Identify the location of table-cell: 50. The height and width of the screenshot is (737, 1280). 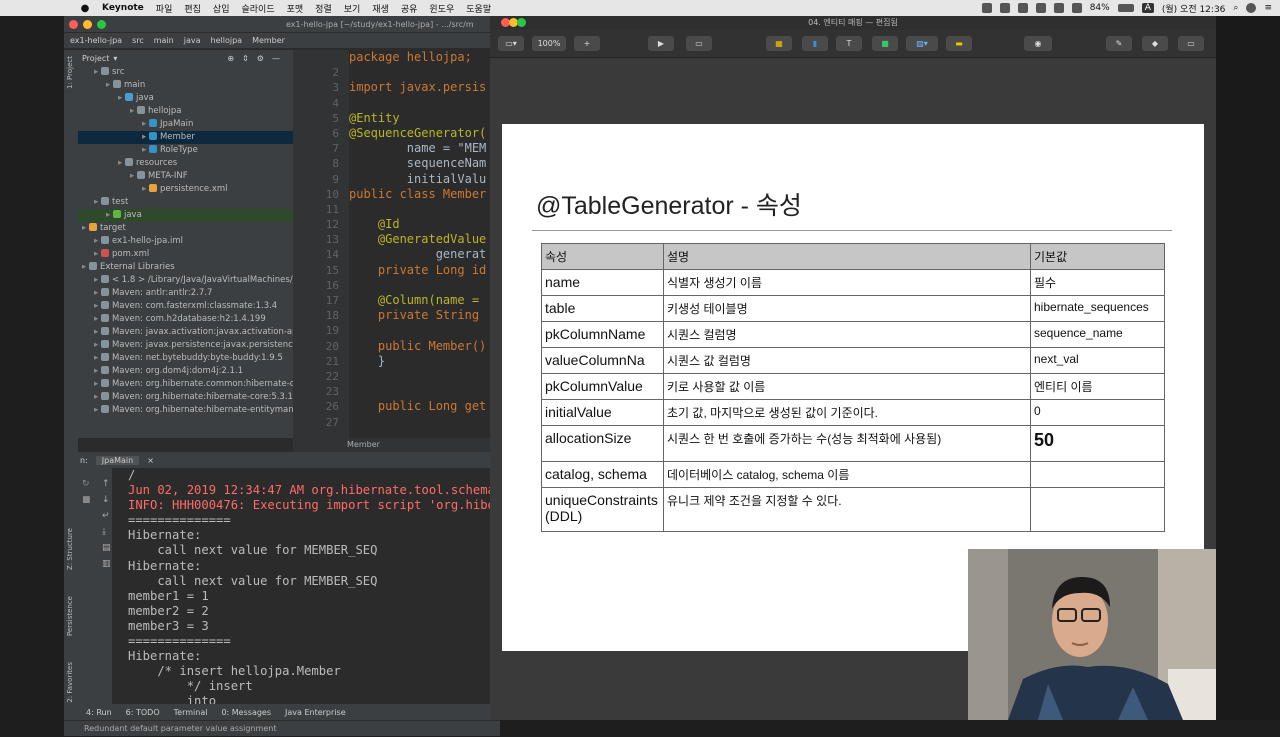
(1097, 443).